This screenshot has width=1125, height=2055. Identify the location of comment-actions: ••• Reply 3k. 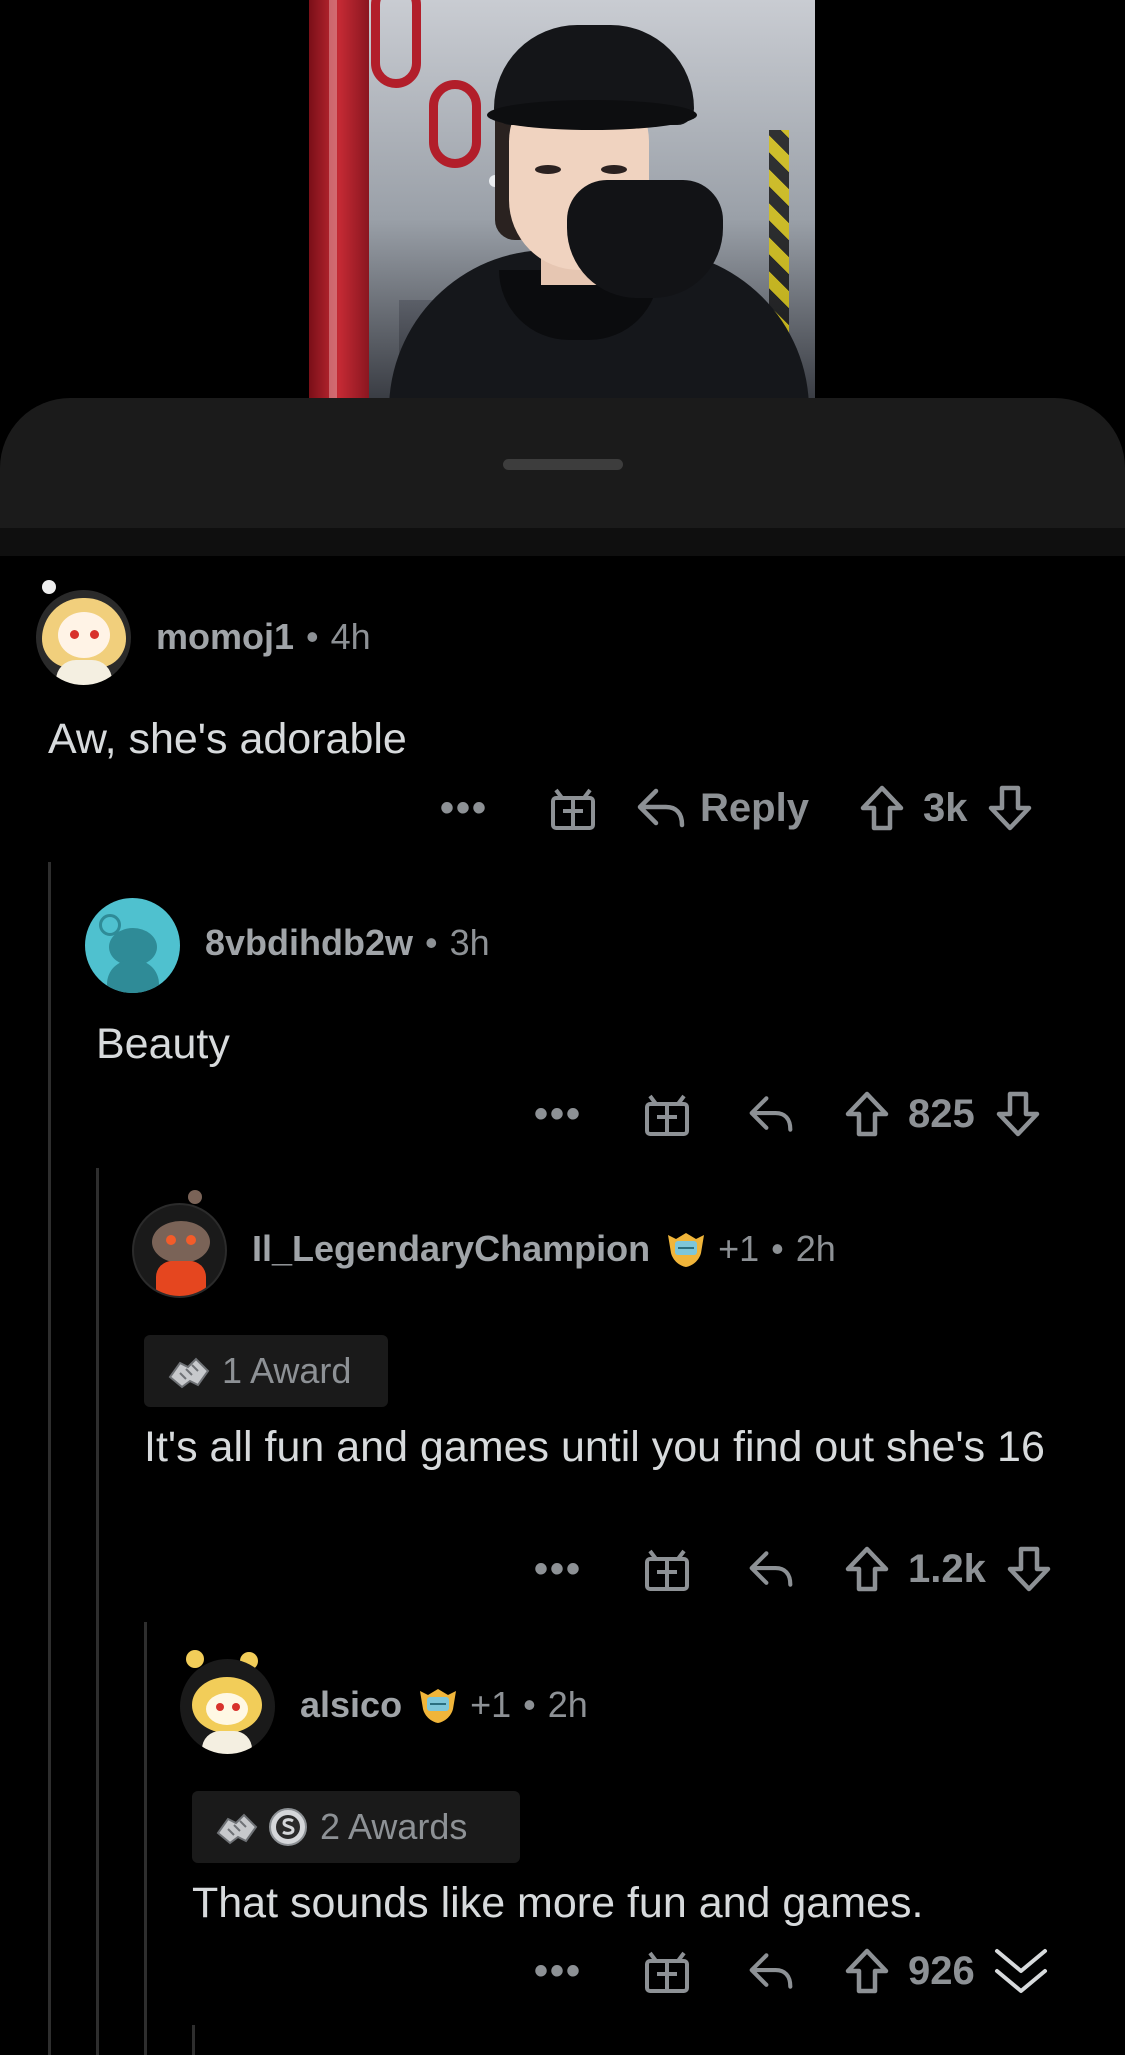
(736, 808).